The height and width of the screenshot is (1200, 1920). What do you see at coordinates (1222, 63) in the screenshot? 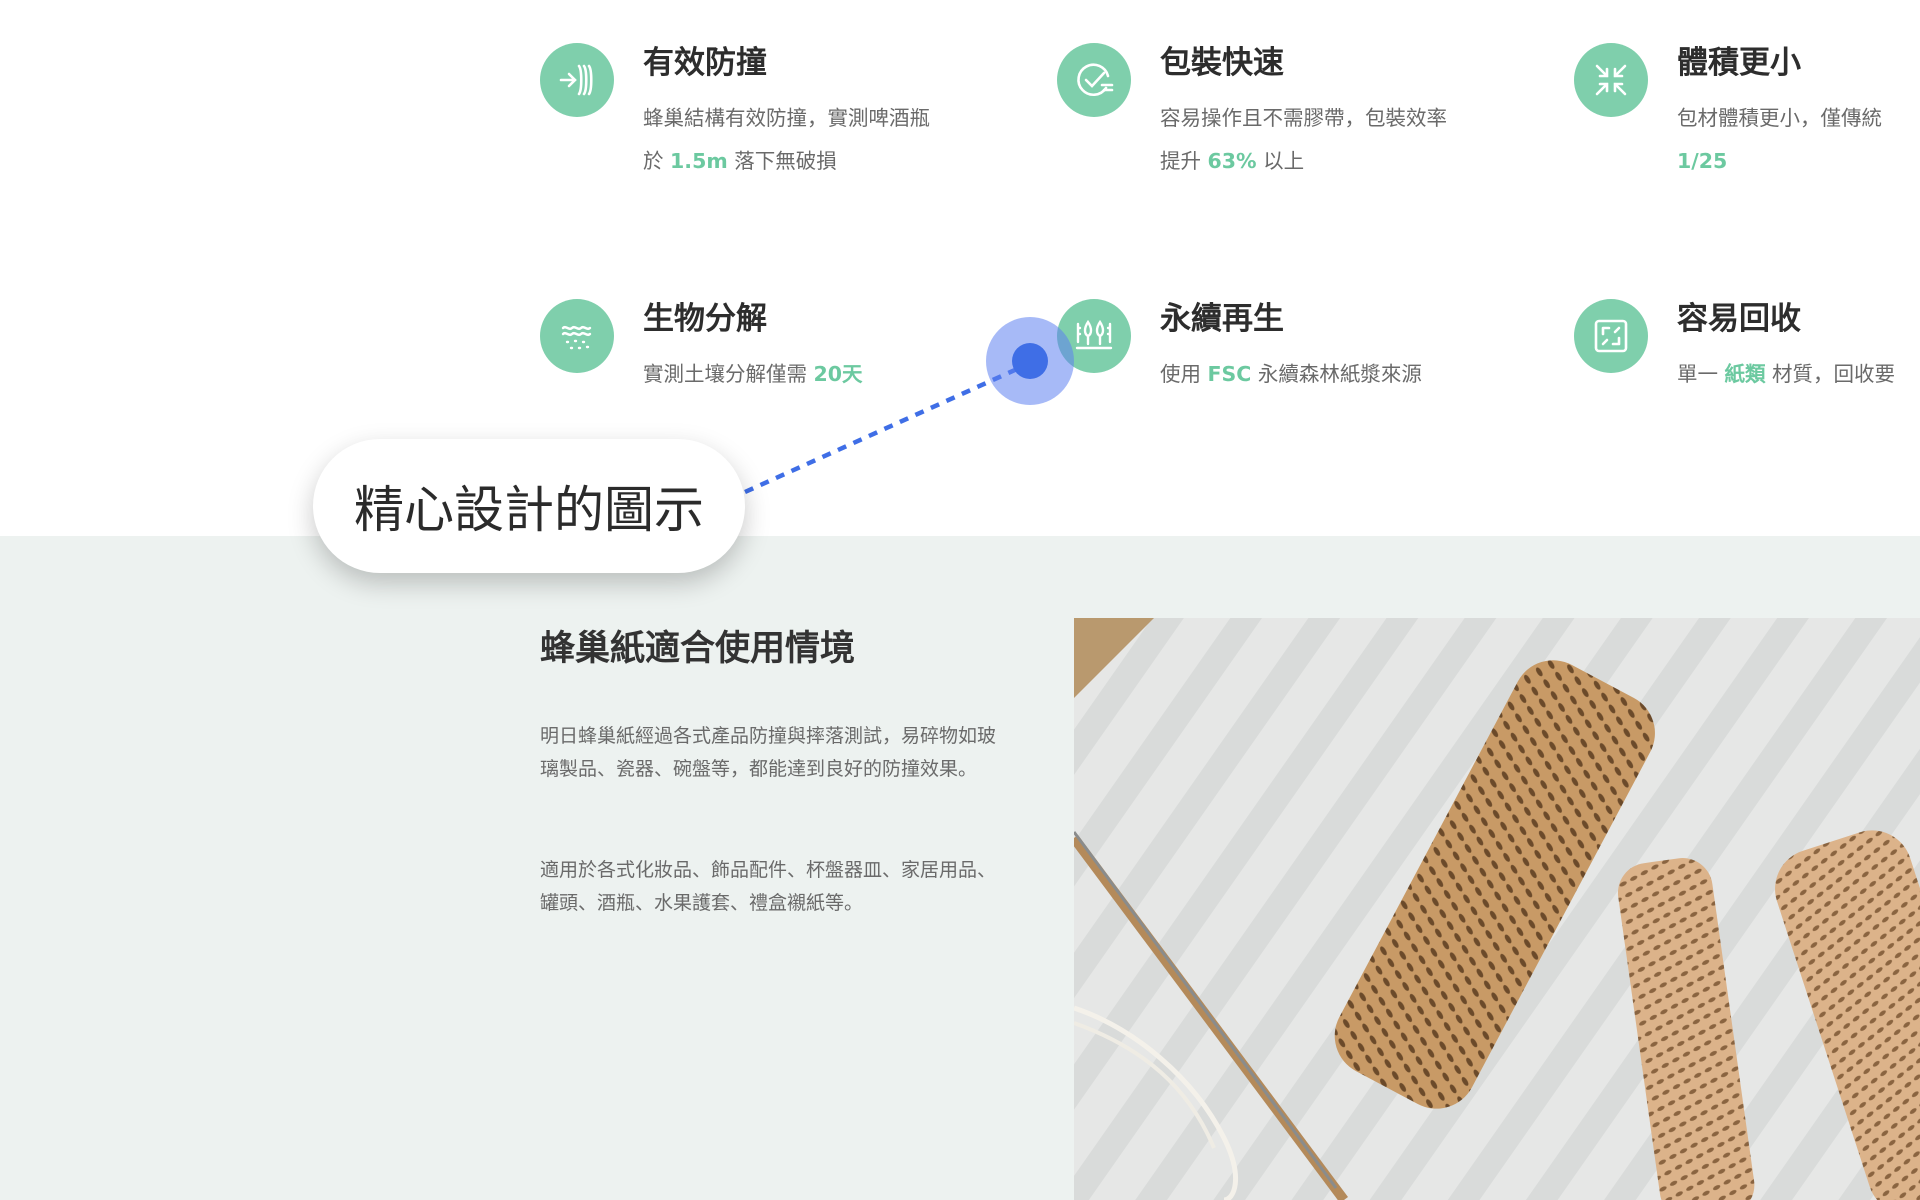
I see `feature-title: 包裝快速` at bounding box center [1222, 63].